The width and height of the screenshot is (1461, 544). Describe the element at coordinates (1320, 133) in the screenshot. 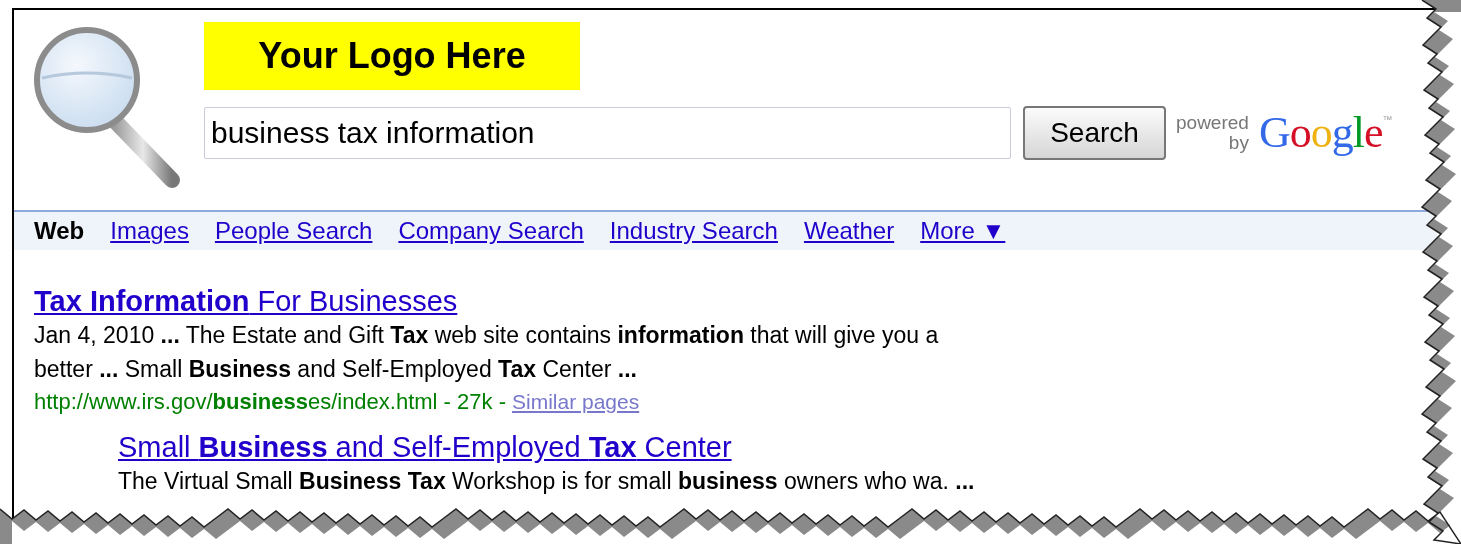

I see `brand-logo: Google` at that location.